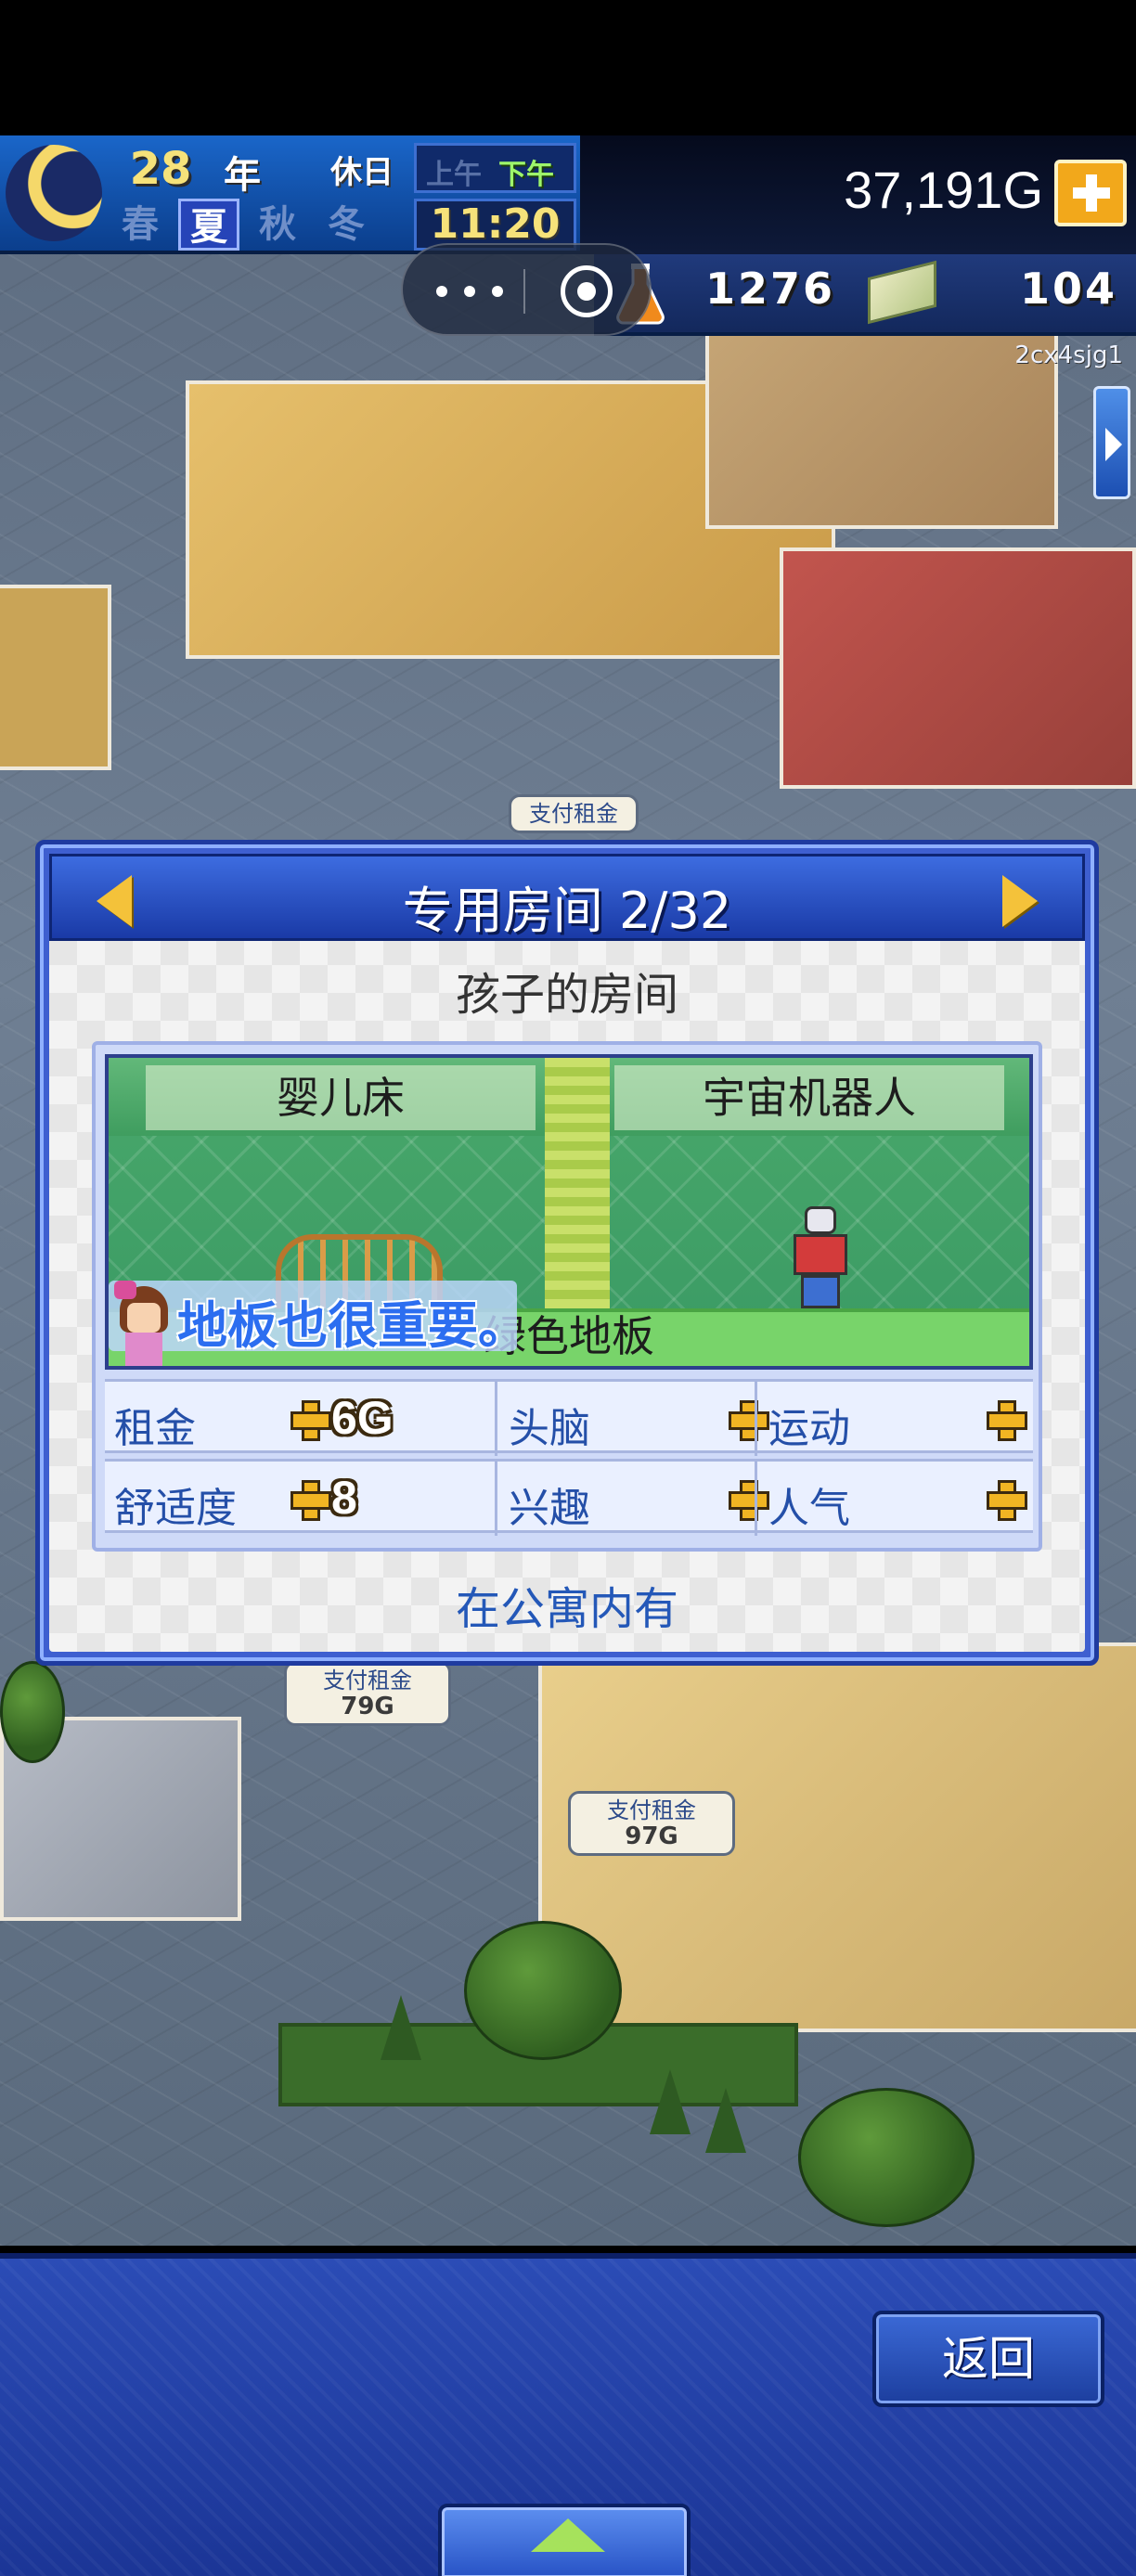 The height and width of the screenshot is (2576, 1136). What do you see at coordinates (568, 2415) in the screenshot?
I see `bottom-bar: 返回` at bounding box center [568, 2415].